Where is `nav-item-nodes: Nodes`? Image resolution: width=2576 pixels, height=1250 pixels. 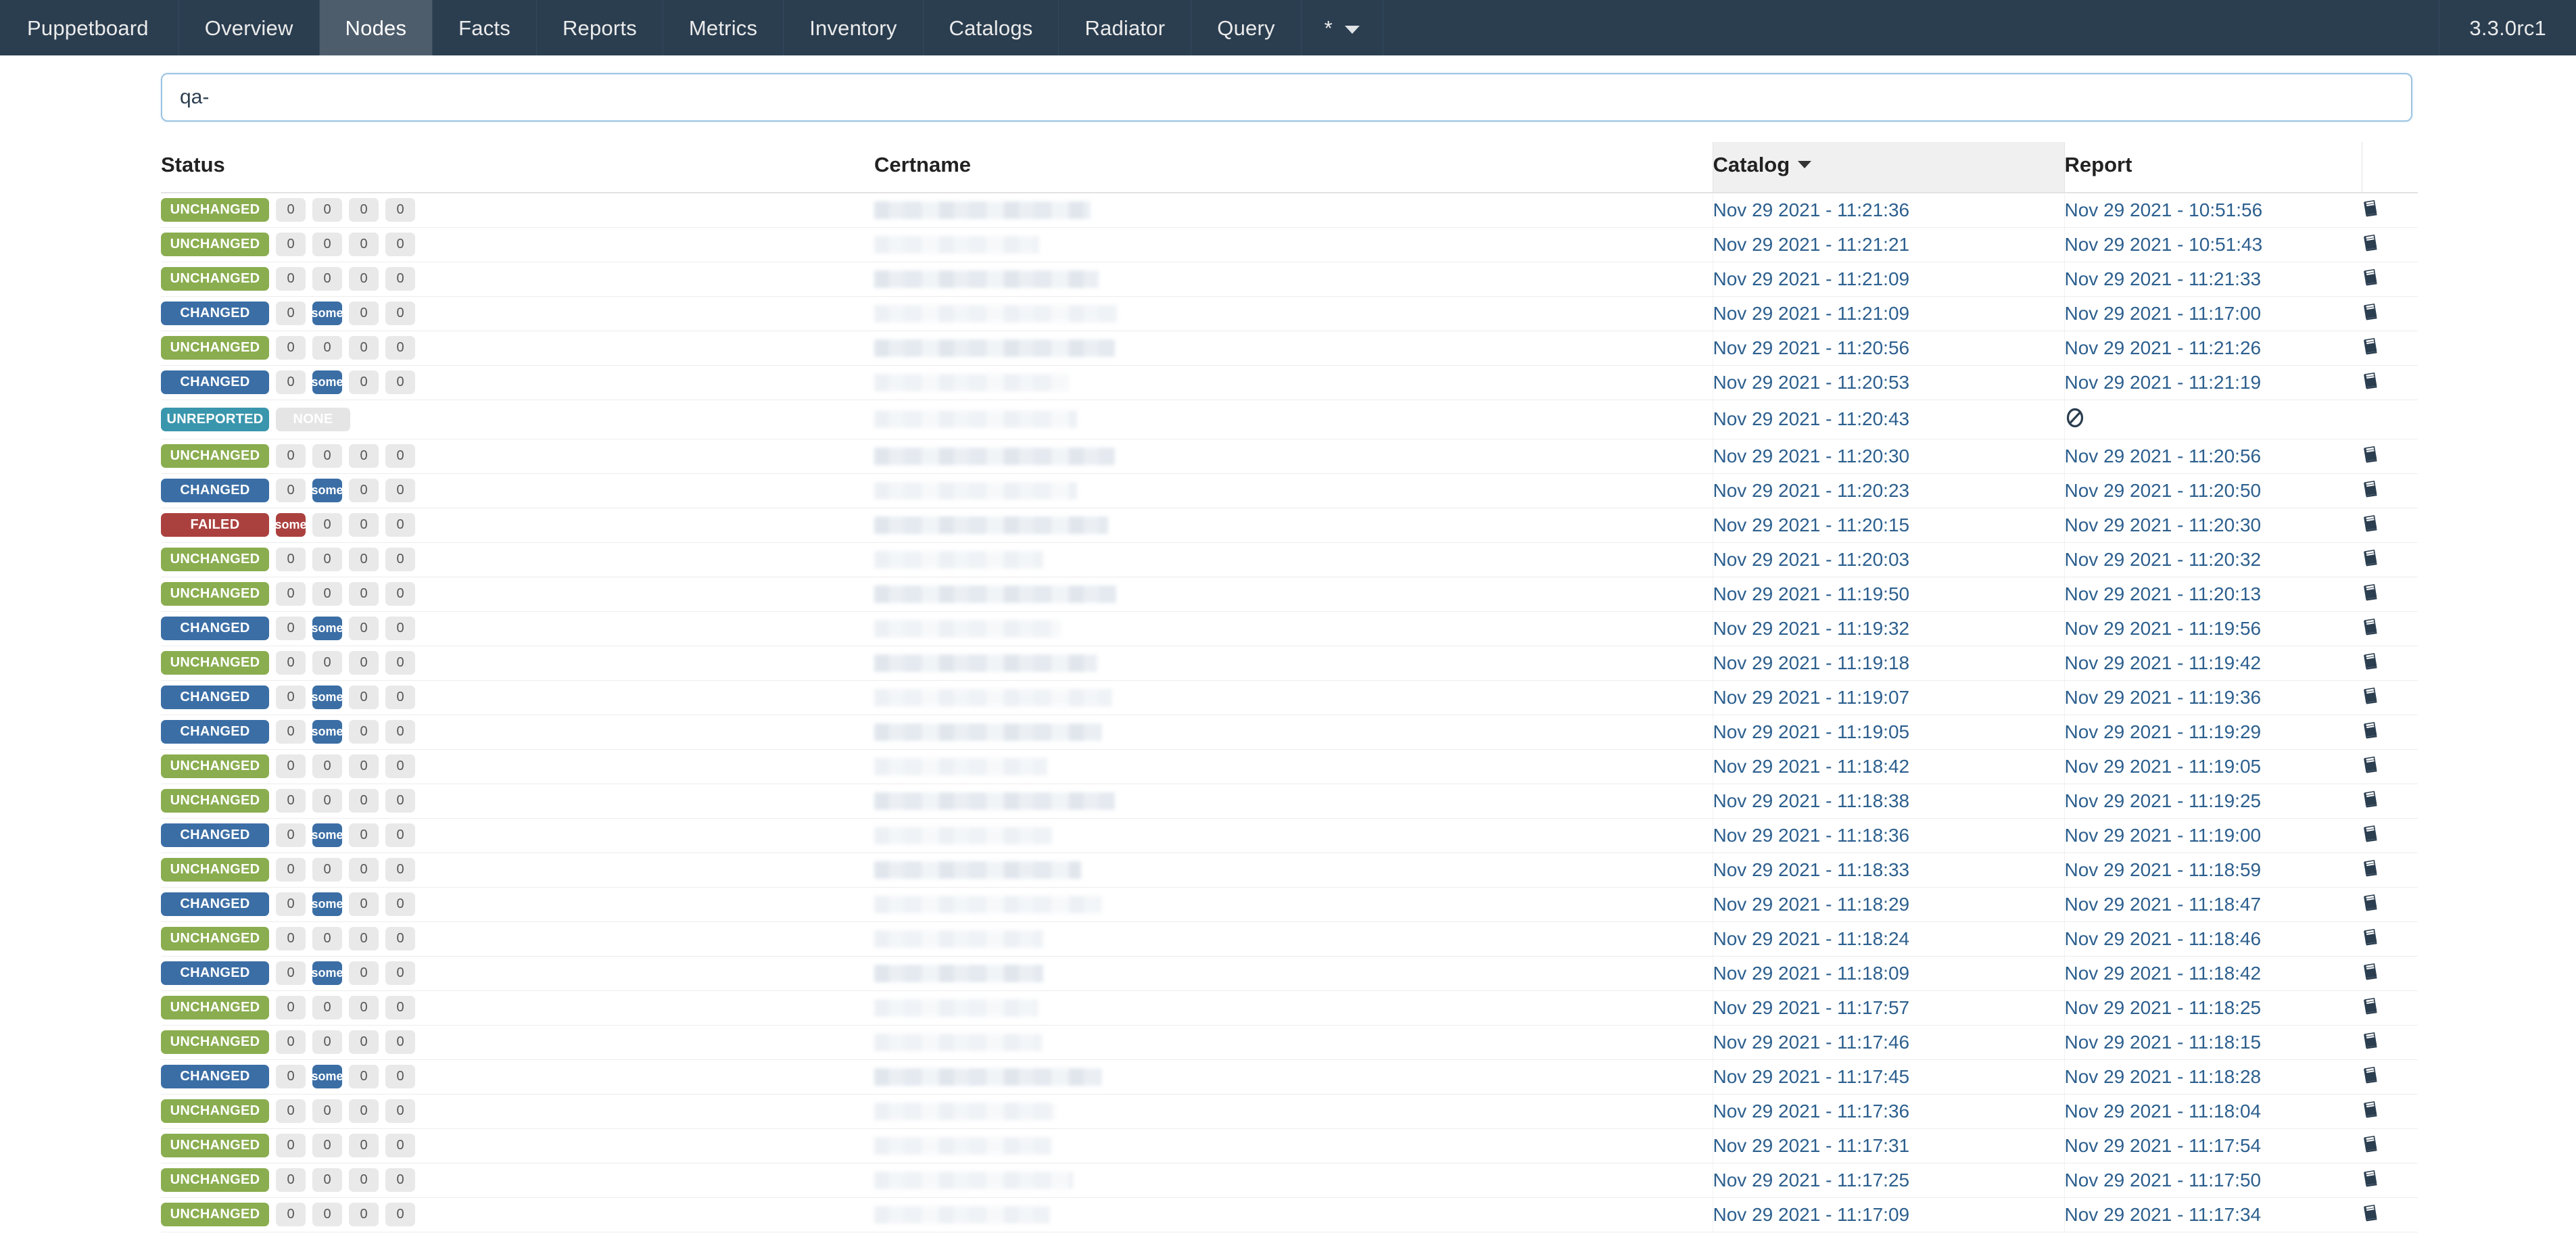 nav-item-nodes: Nodes is located at coordinates (376, 28).